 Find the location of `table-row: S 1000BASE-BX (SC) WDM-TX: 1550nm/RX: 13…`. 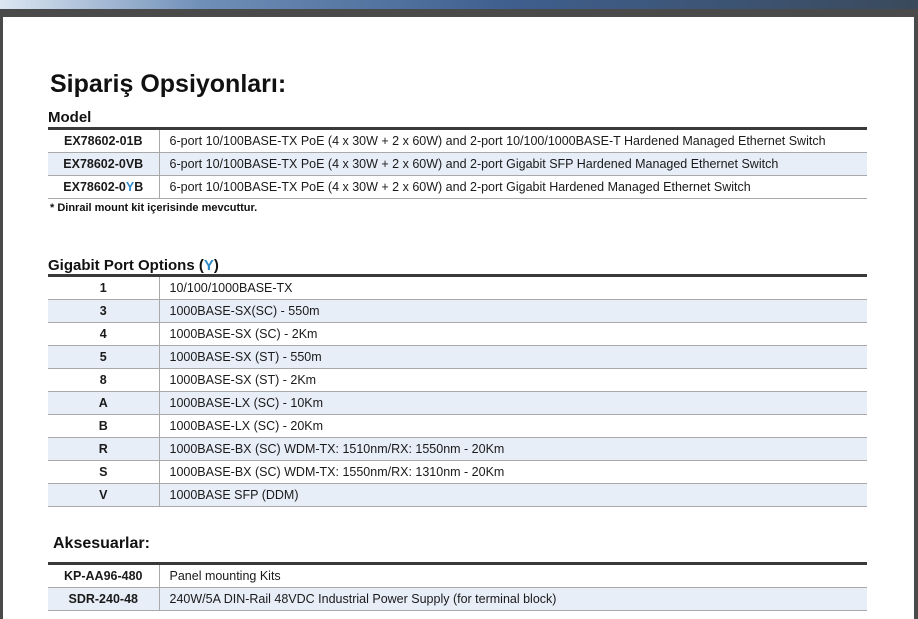

table-row: S 1000BASE-BX (SC) WDM-TX: 1550nm/RX: 13… is located at coordinates (457, 472).